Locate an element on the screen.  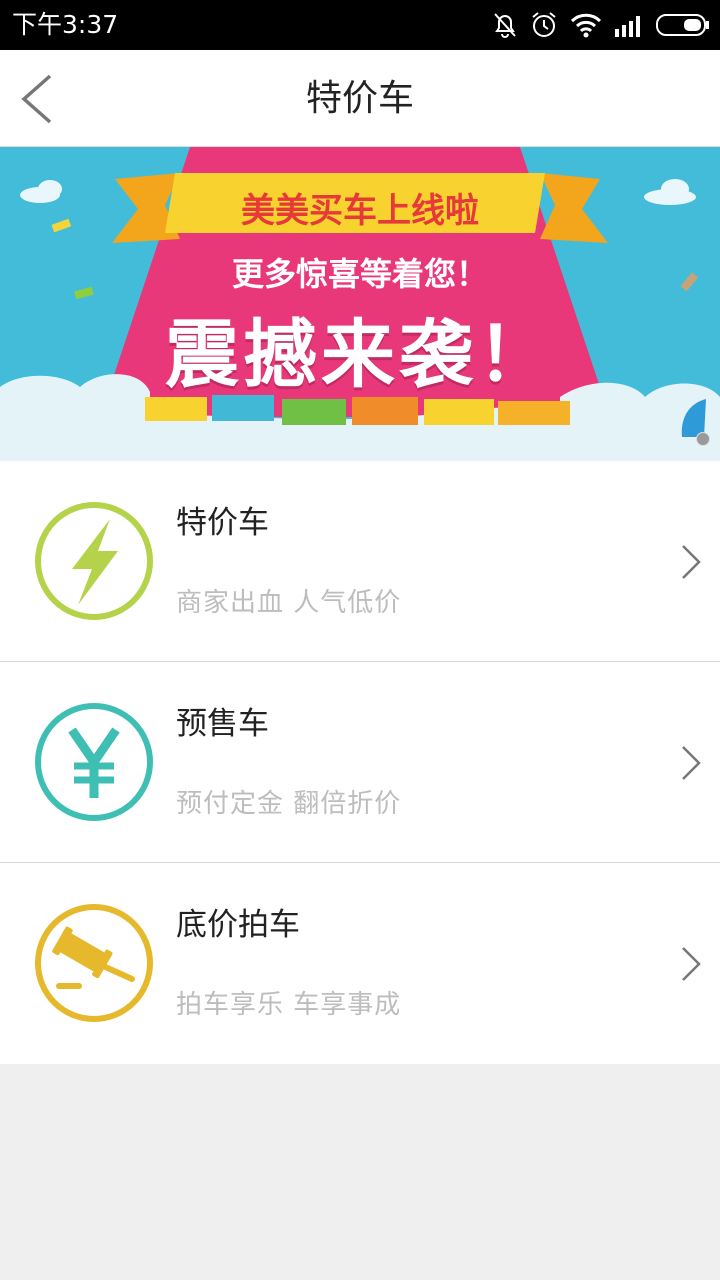
nav-bar: 特价车 is located at coordinates (360, 98).